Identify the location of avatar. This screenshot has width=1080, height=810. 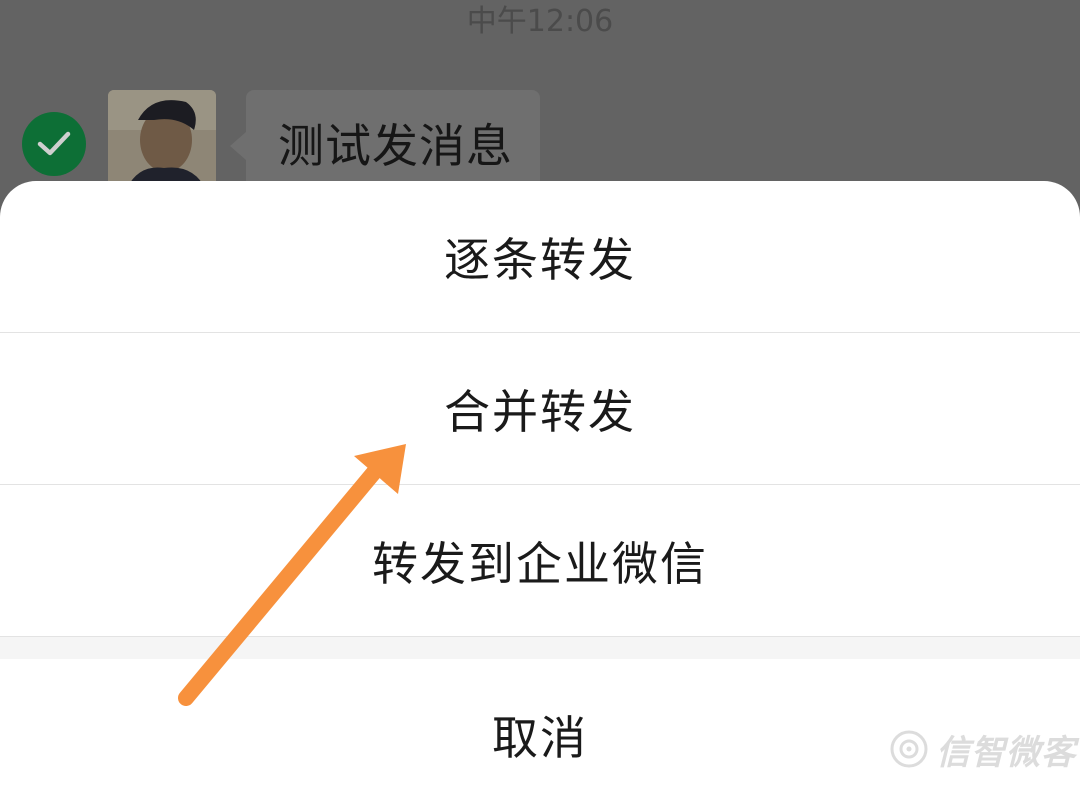
(162, 140).